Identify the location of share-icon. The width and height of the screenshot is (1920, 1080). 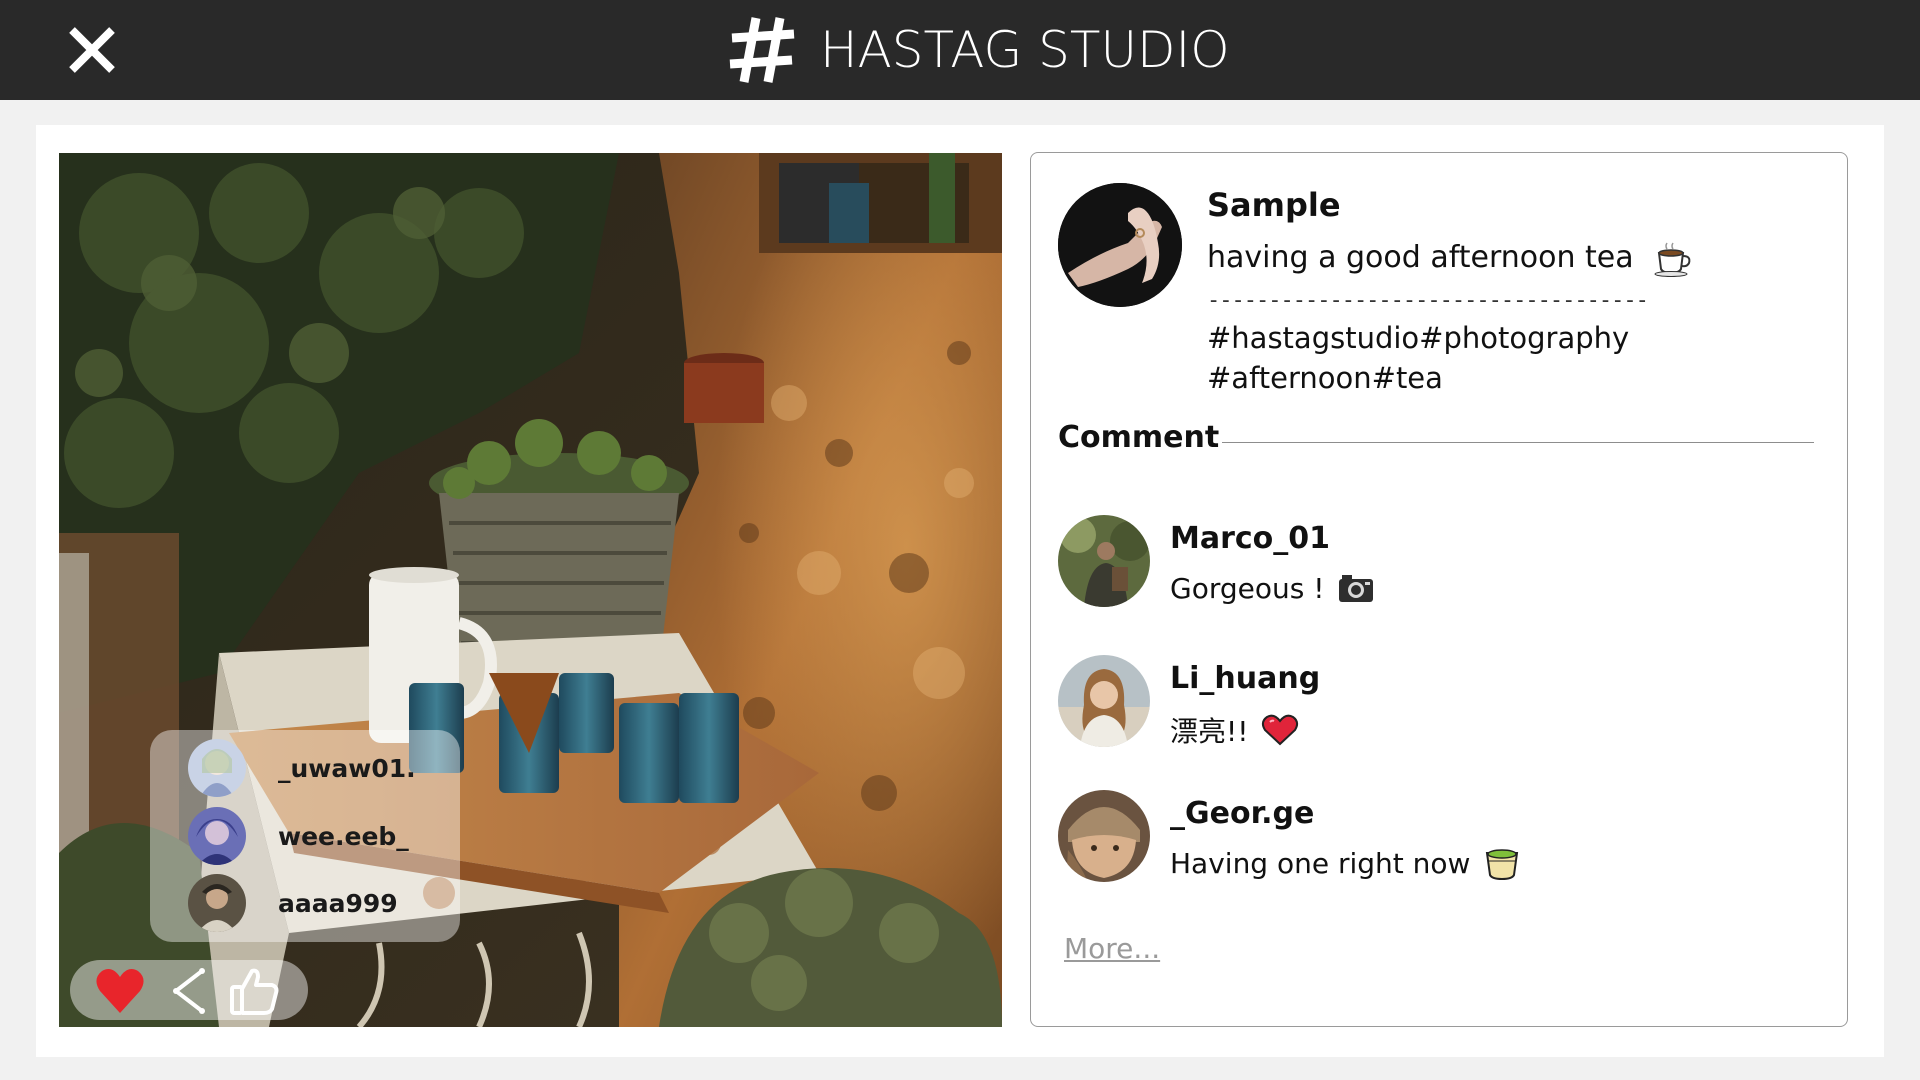
(189, 991).